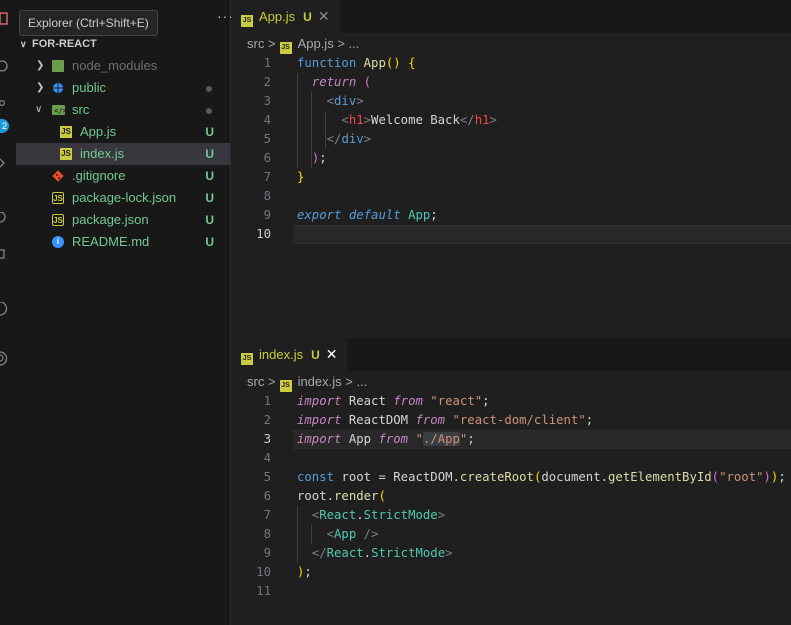 Image resolution: width=791 pixels, height=625 pixels. I want to click on tree-item-label: node_modules, so click(115, 65).